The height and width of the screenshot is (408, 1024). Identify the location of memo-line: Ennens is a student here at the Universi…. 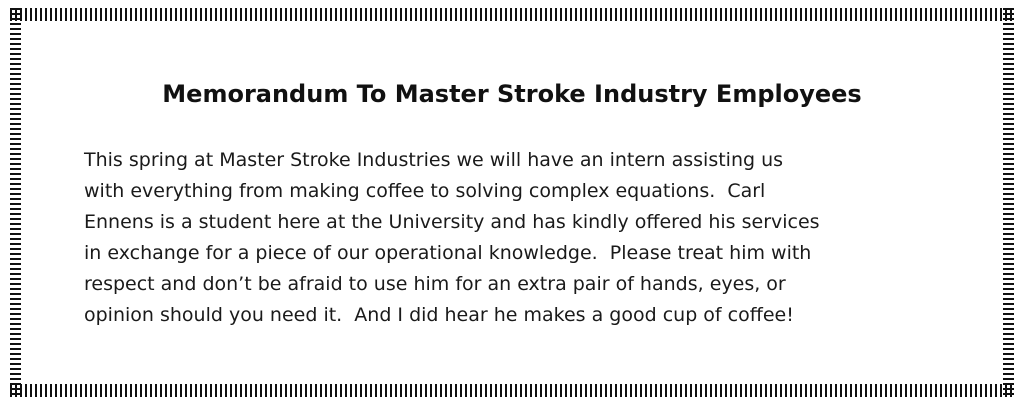
(452, 222).